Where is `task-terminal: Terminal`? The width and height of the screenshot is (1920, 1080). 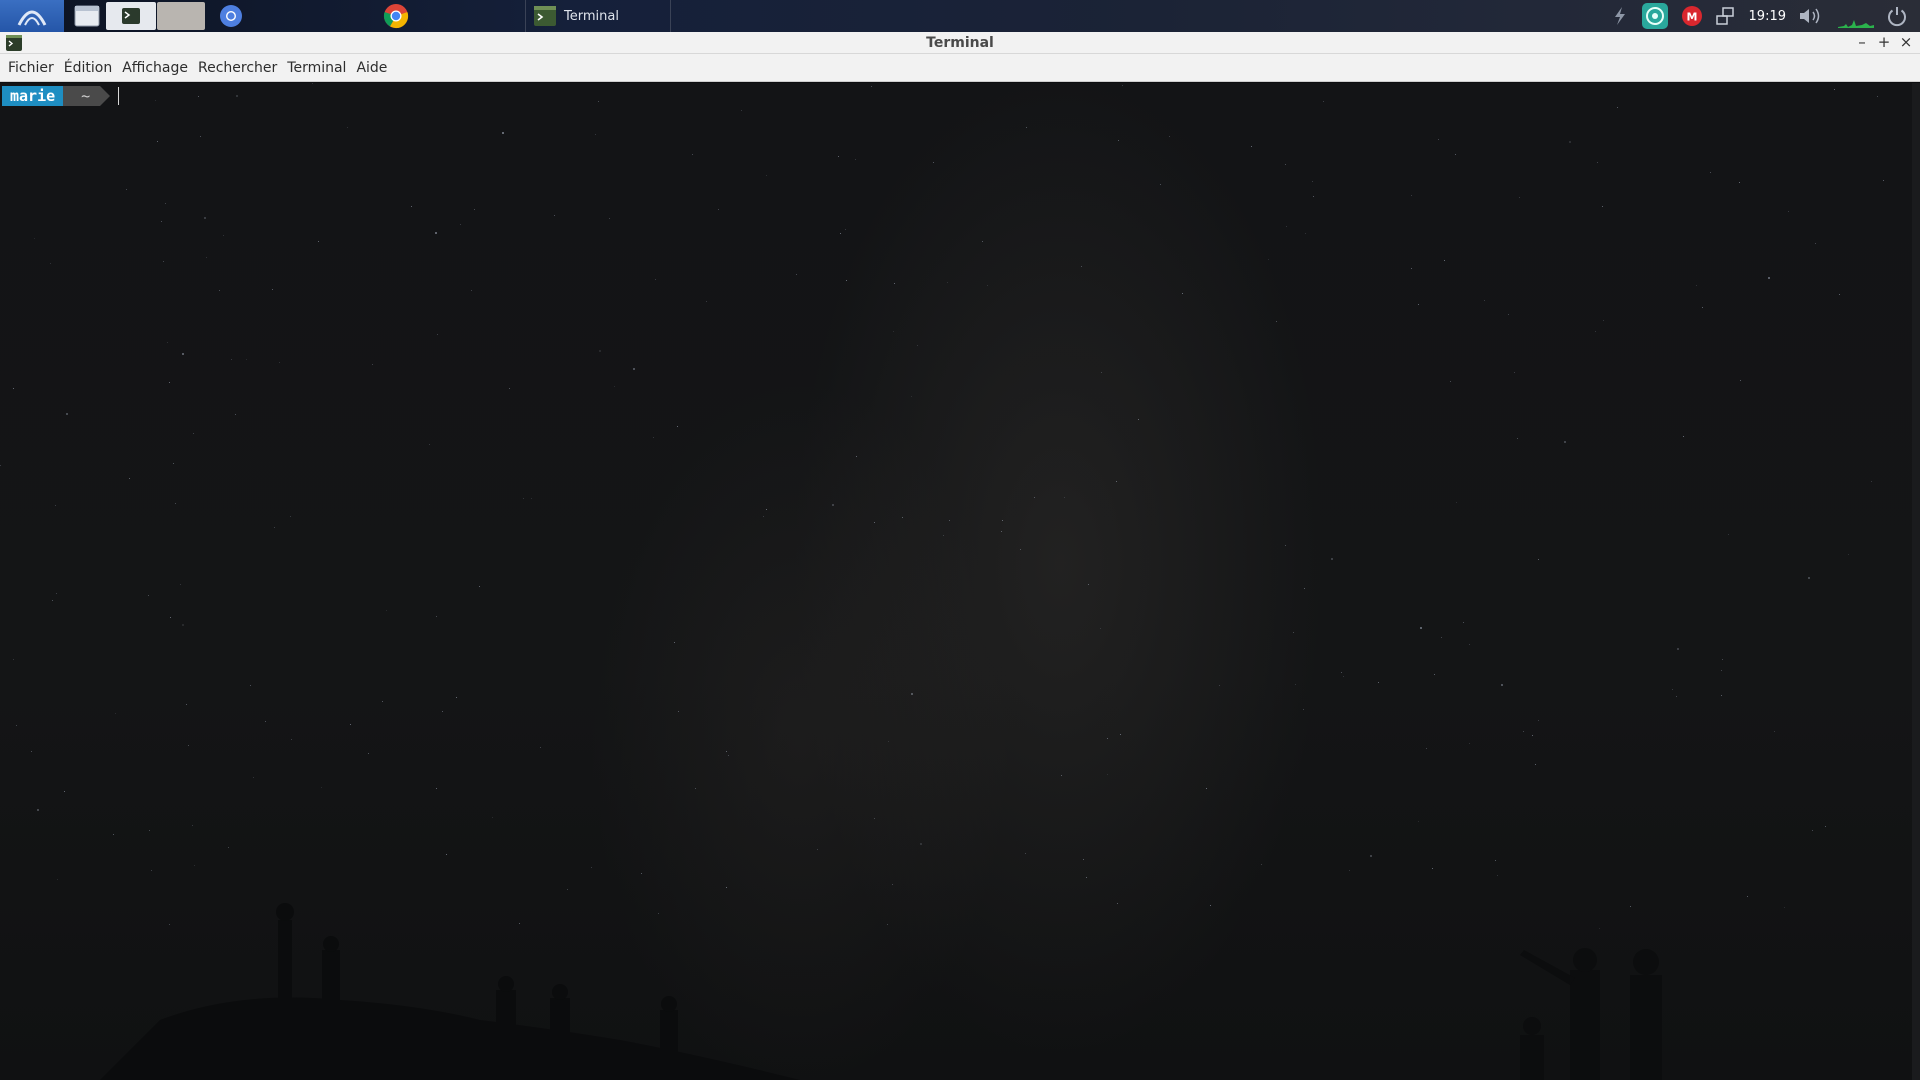
task-terminal: Terminal is located at coordinates (598, 16).